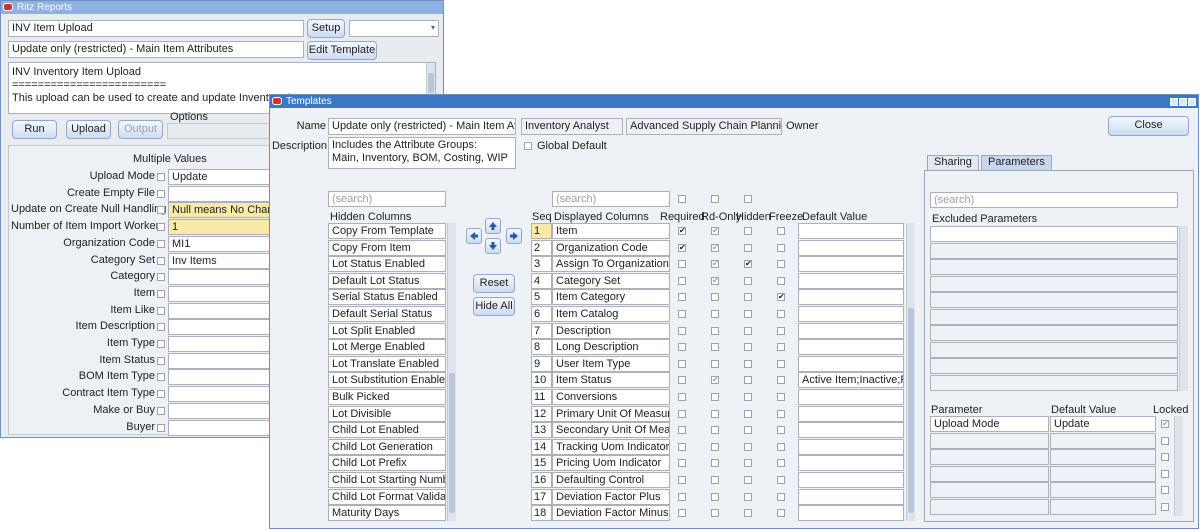 This screenshot has height=530, width=1200. Describe the element at coordinates (220, 177) in the screenshot. I see `parameter-value-field: Update` at that location.